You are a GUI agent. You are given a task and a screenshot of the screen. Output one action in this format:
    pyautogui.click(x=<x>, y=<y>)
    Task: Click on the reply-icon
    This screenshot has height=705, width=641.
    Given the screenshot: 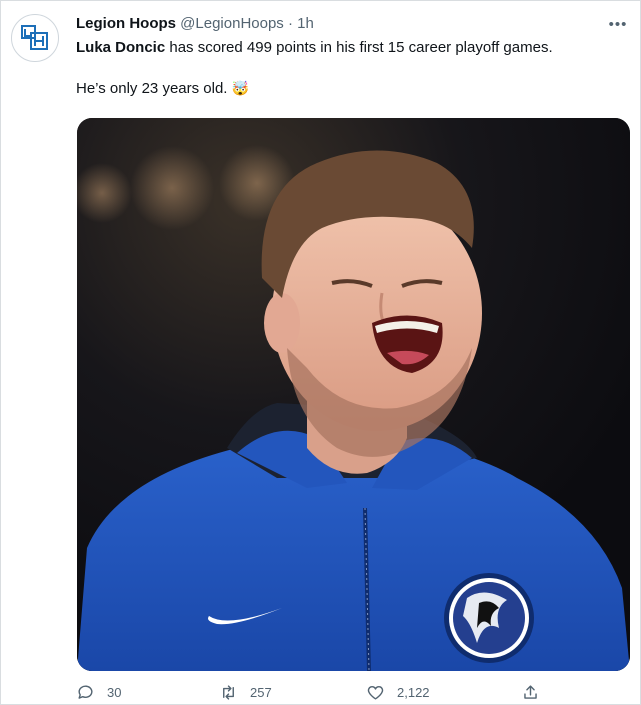 What is the action you would take?
    pyautogui.click(x=85, y=691)
    